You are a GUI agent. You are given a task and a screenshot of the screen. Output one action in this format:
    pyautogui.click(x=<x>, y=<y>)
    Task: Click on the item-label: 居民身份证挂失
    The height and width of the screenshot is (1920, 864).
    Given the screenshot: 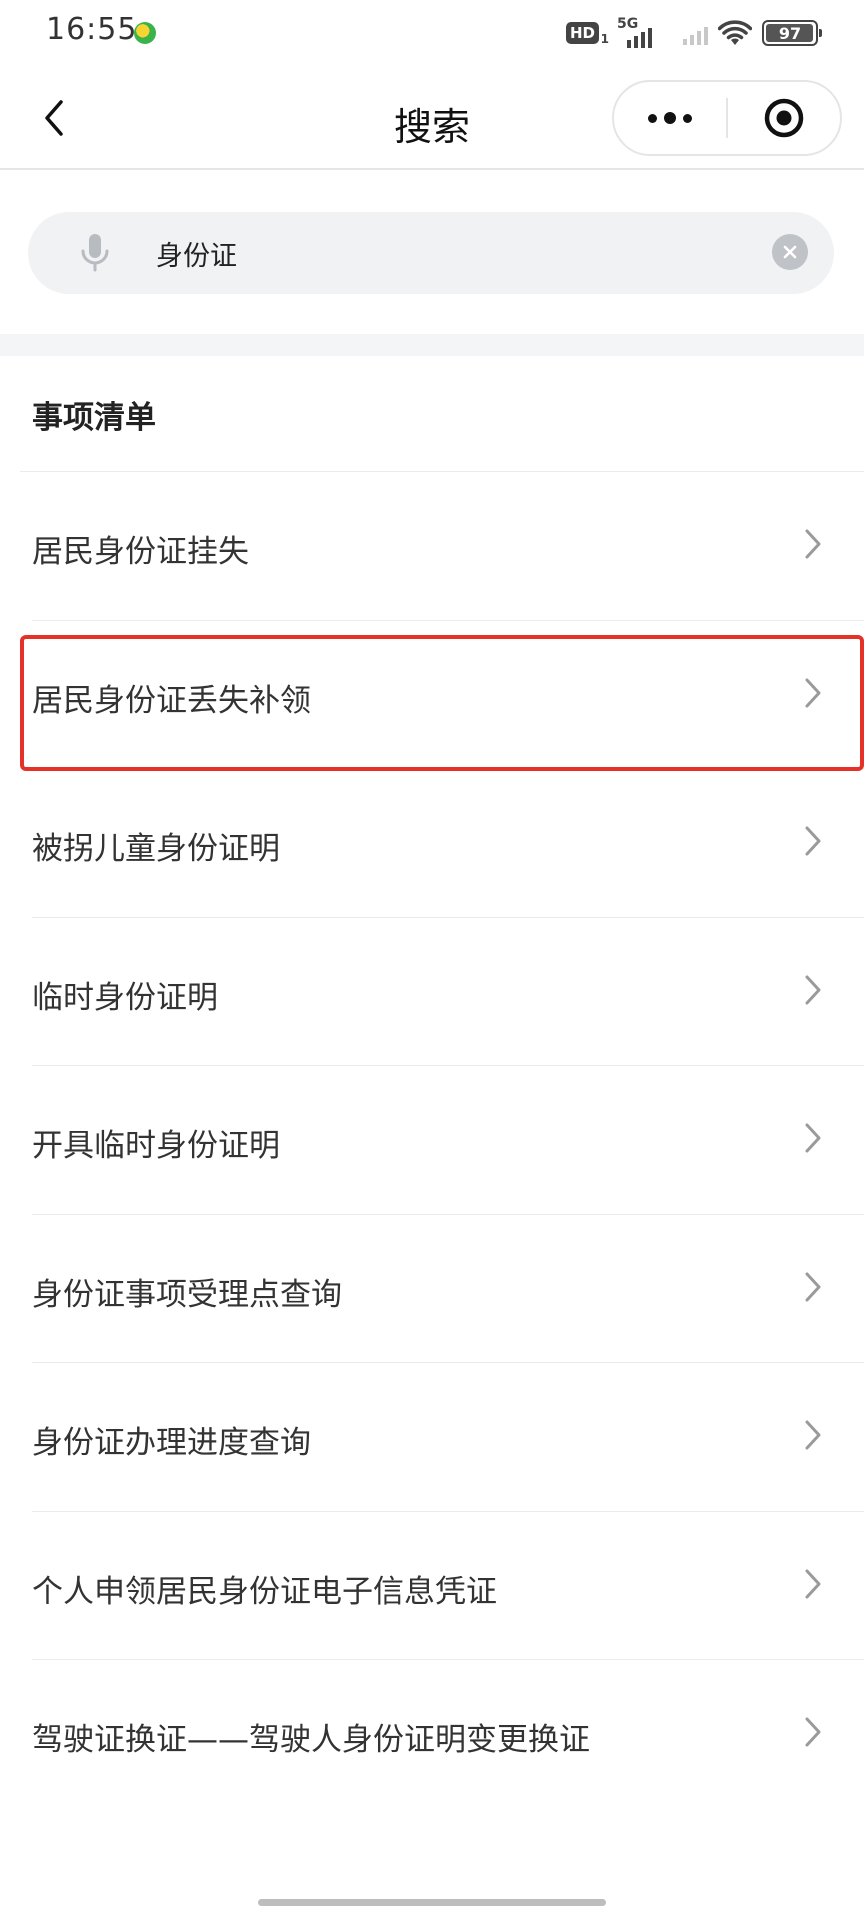 What is the action you would take?
    pyautogui.click(x=140, y=552)
    